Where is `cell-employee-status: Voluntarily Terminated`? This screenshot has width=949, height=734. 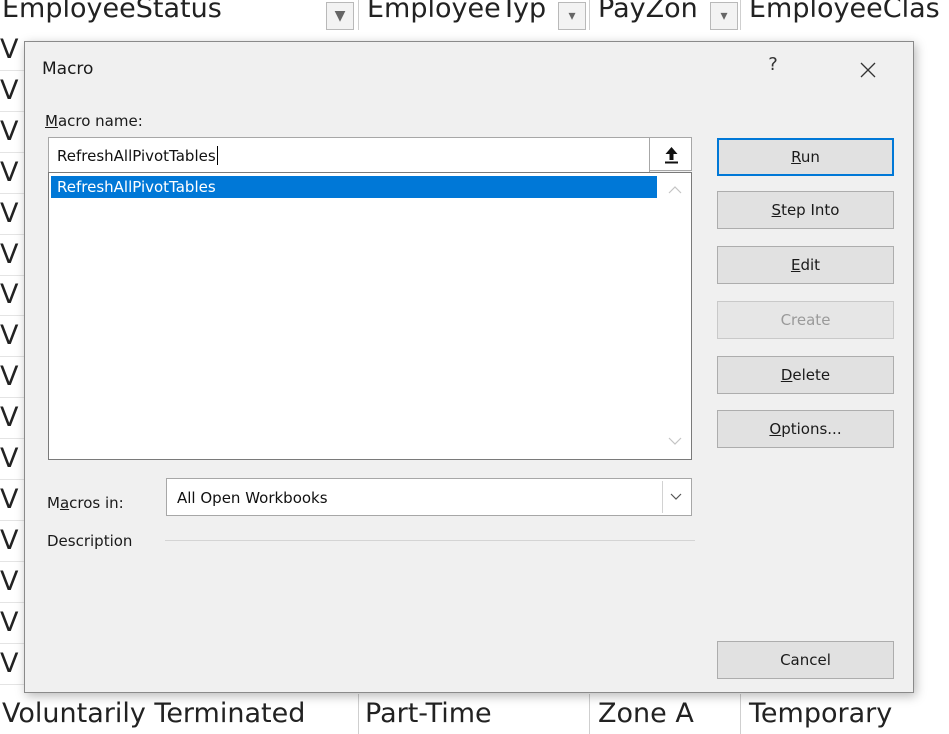 cell-employee-status: Voluntarily Terminated is located at coordinates (179, 714).